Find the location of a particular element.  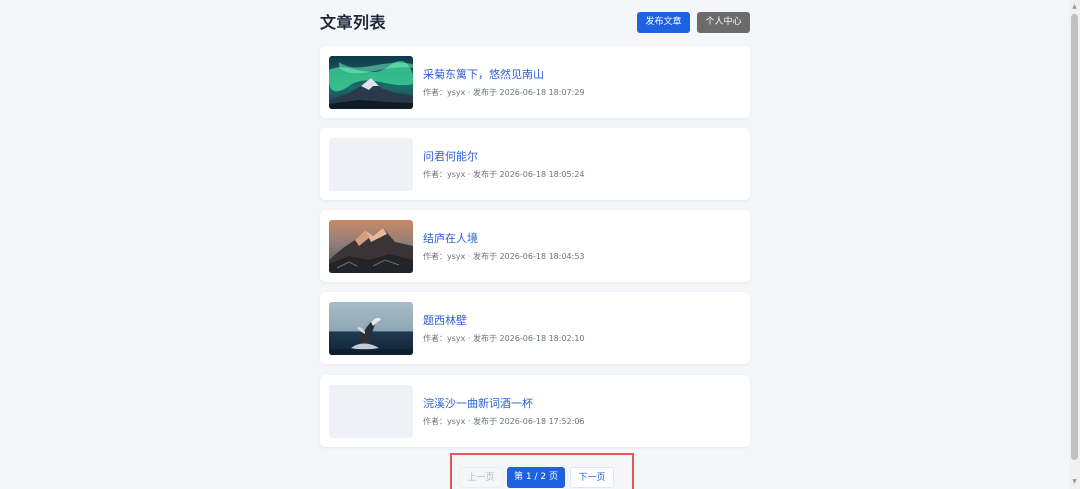

publish-article-button: 发布文章 is located at coordinates (663, 22).